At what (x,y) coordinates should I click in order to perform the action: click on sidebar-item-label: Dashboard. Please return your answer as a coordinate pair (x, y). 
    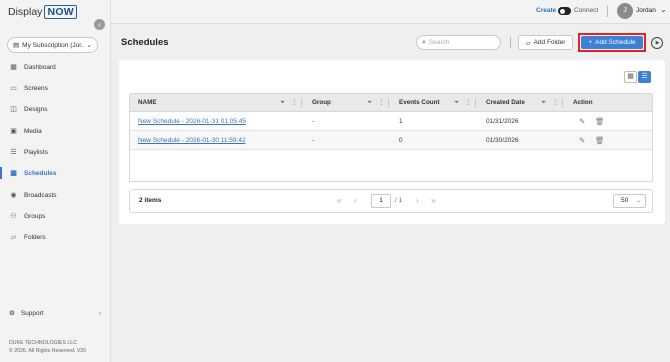
    Looking at the image, I should click on (40, 67).